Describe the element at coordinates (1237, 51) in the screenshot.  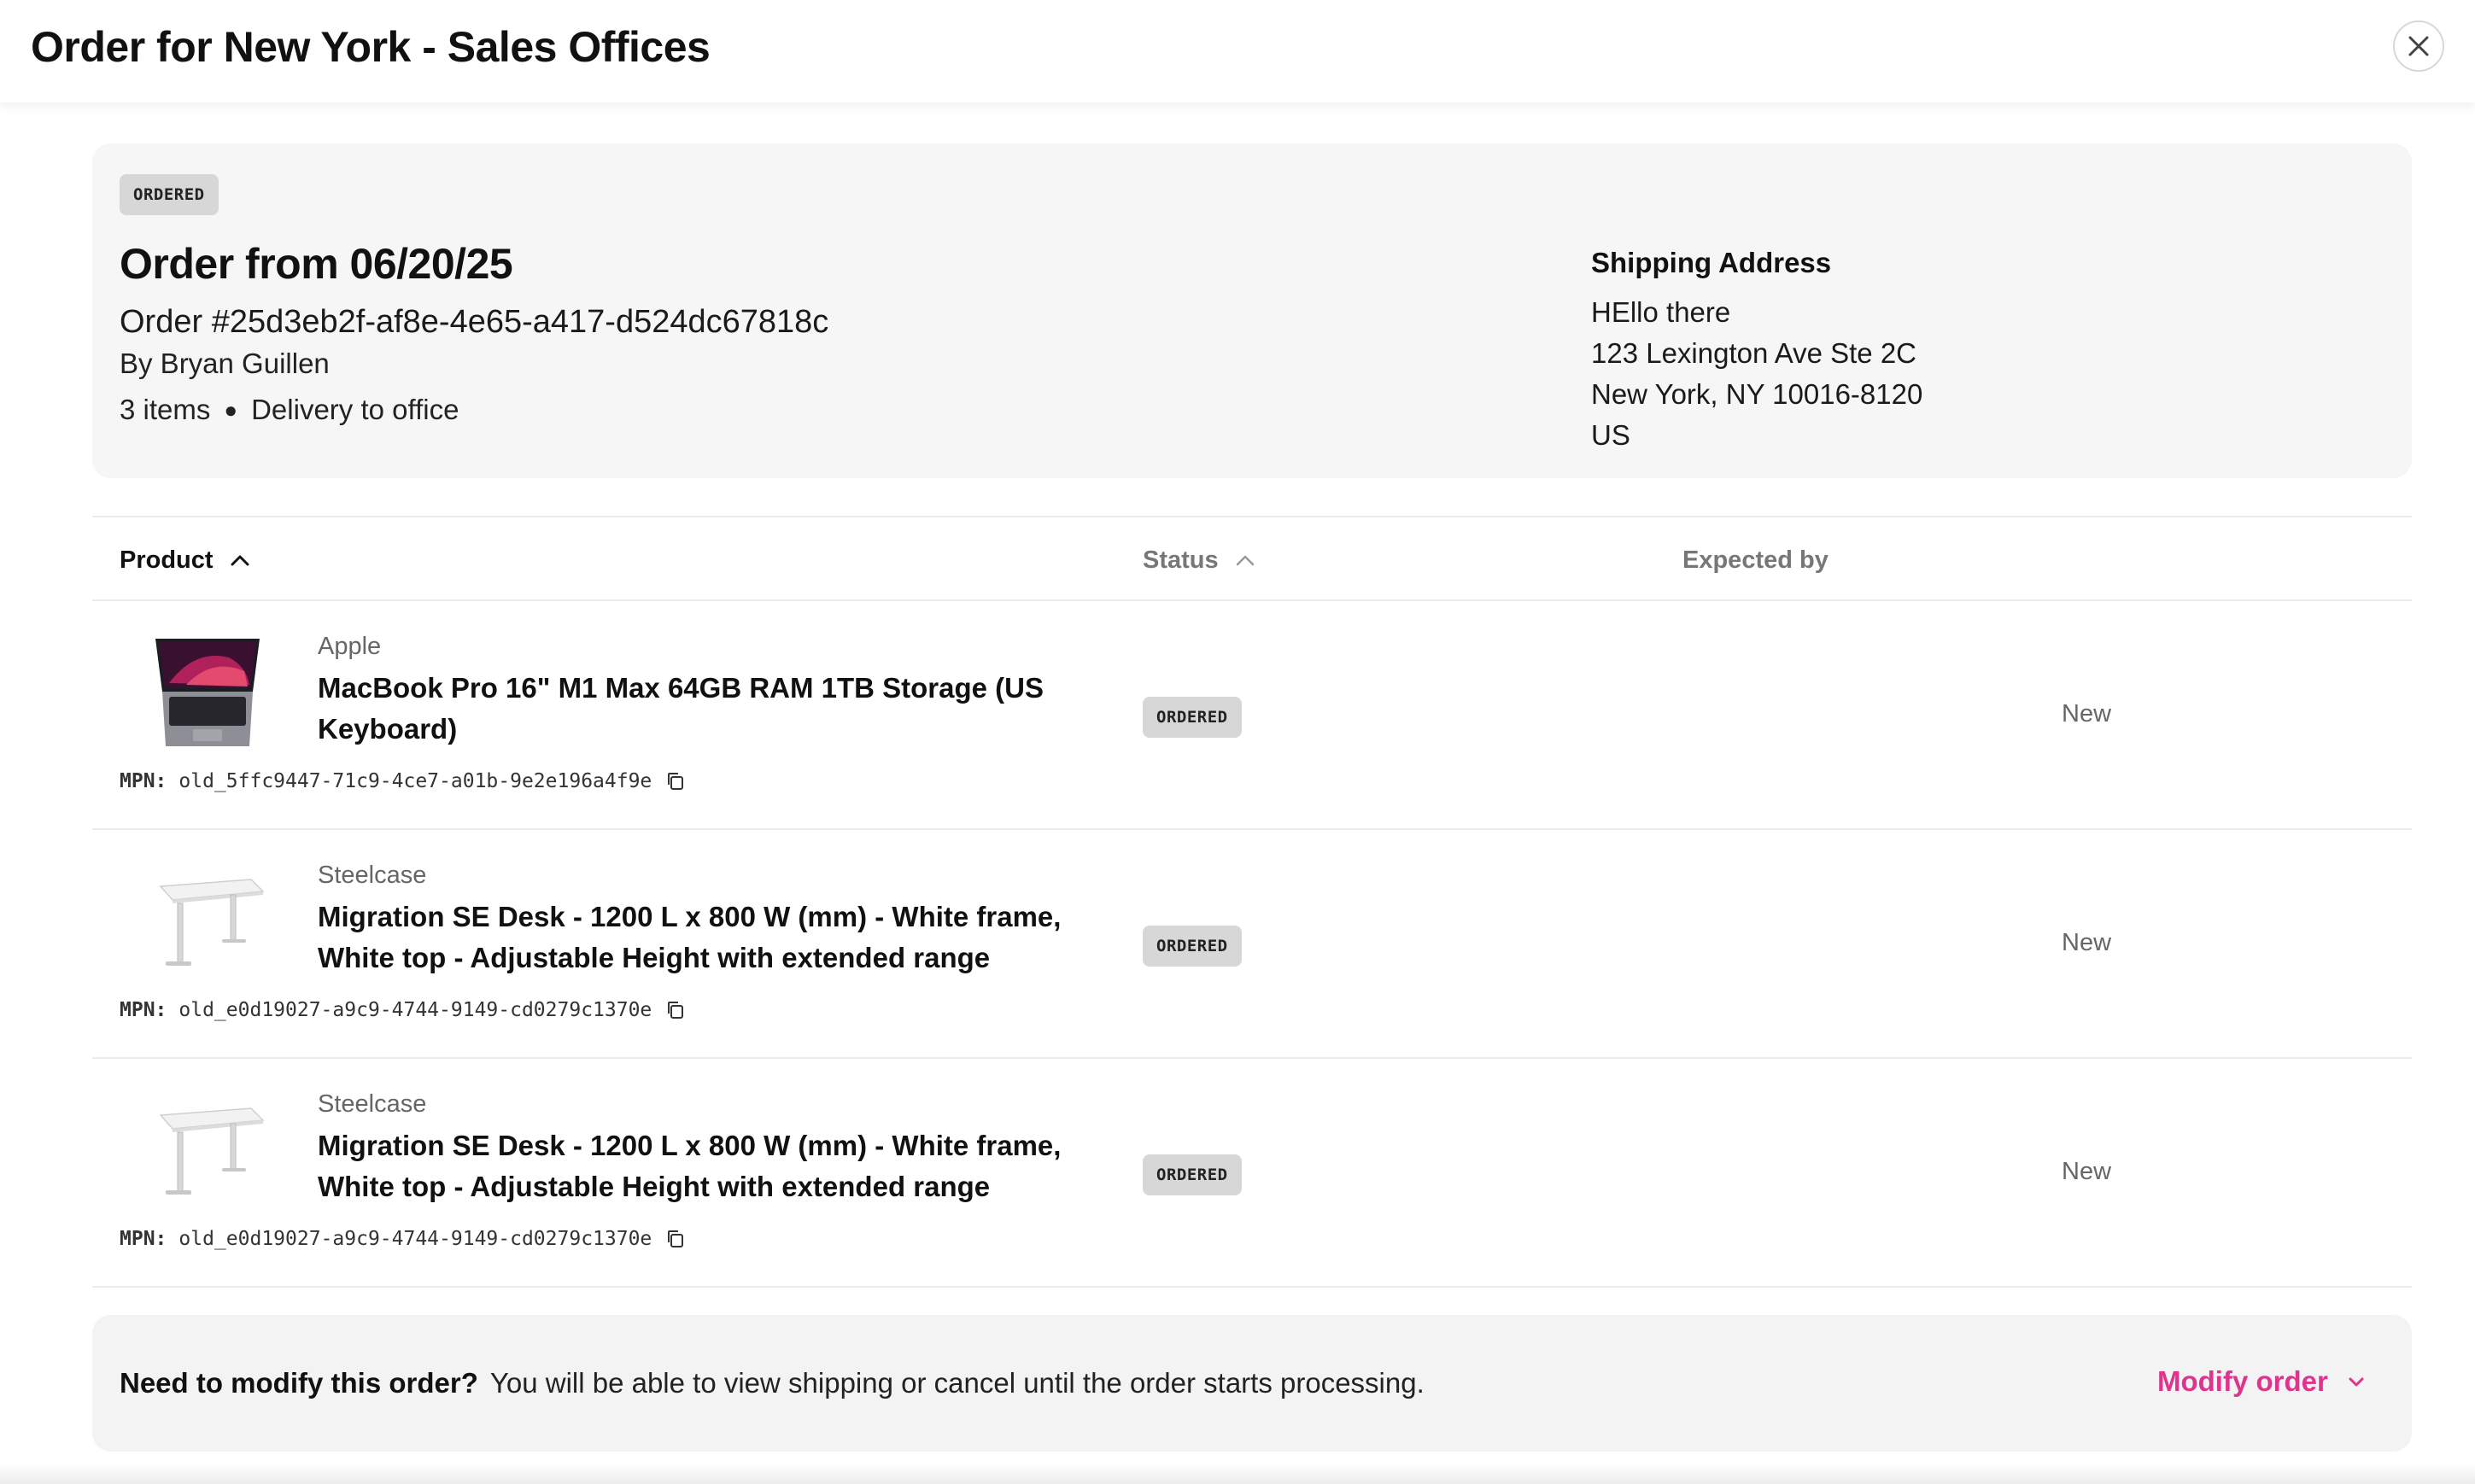
I see `modal-header: Order for New York - Sales Offices` at that location.